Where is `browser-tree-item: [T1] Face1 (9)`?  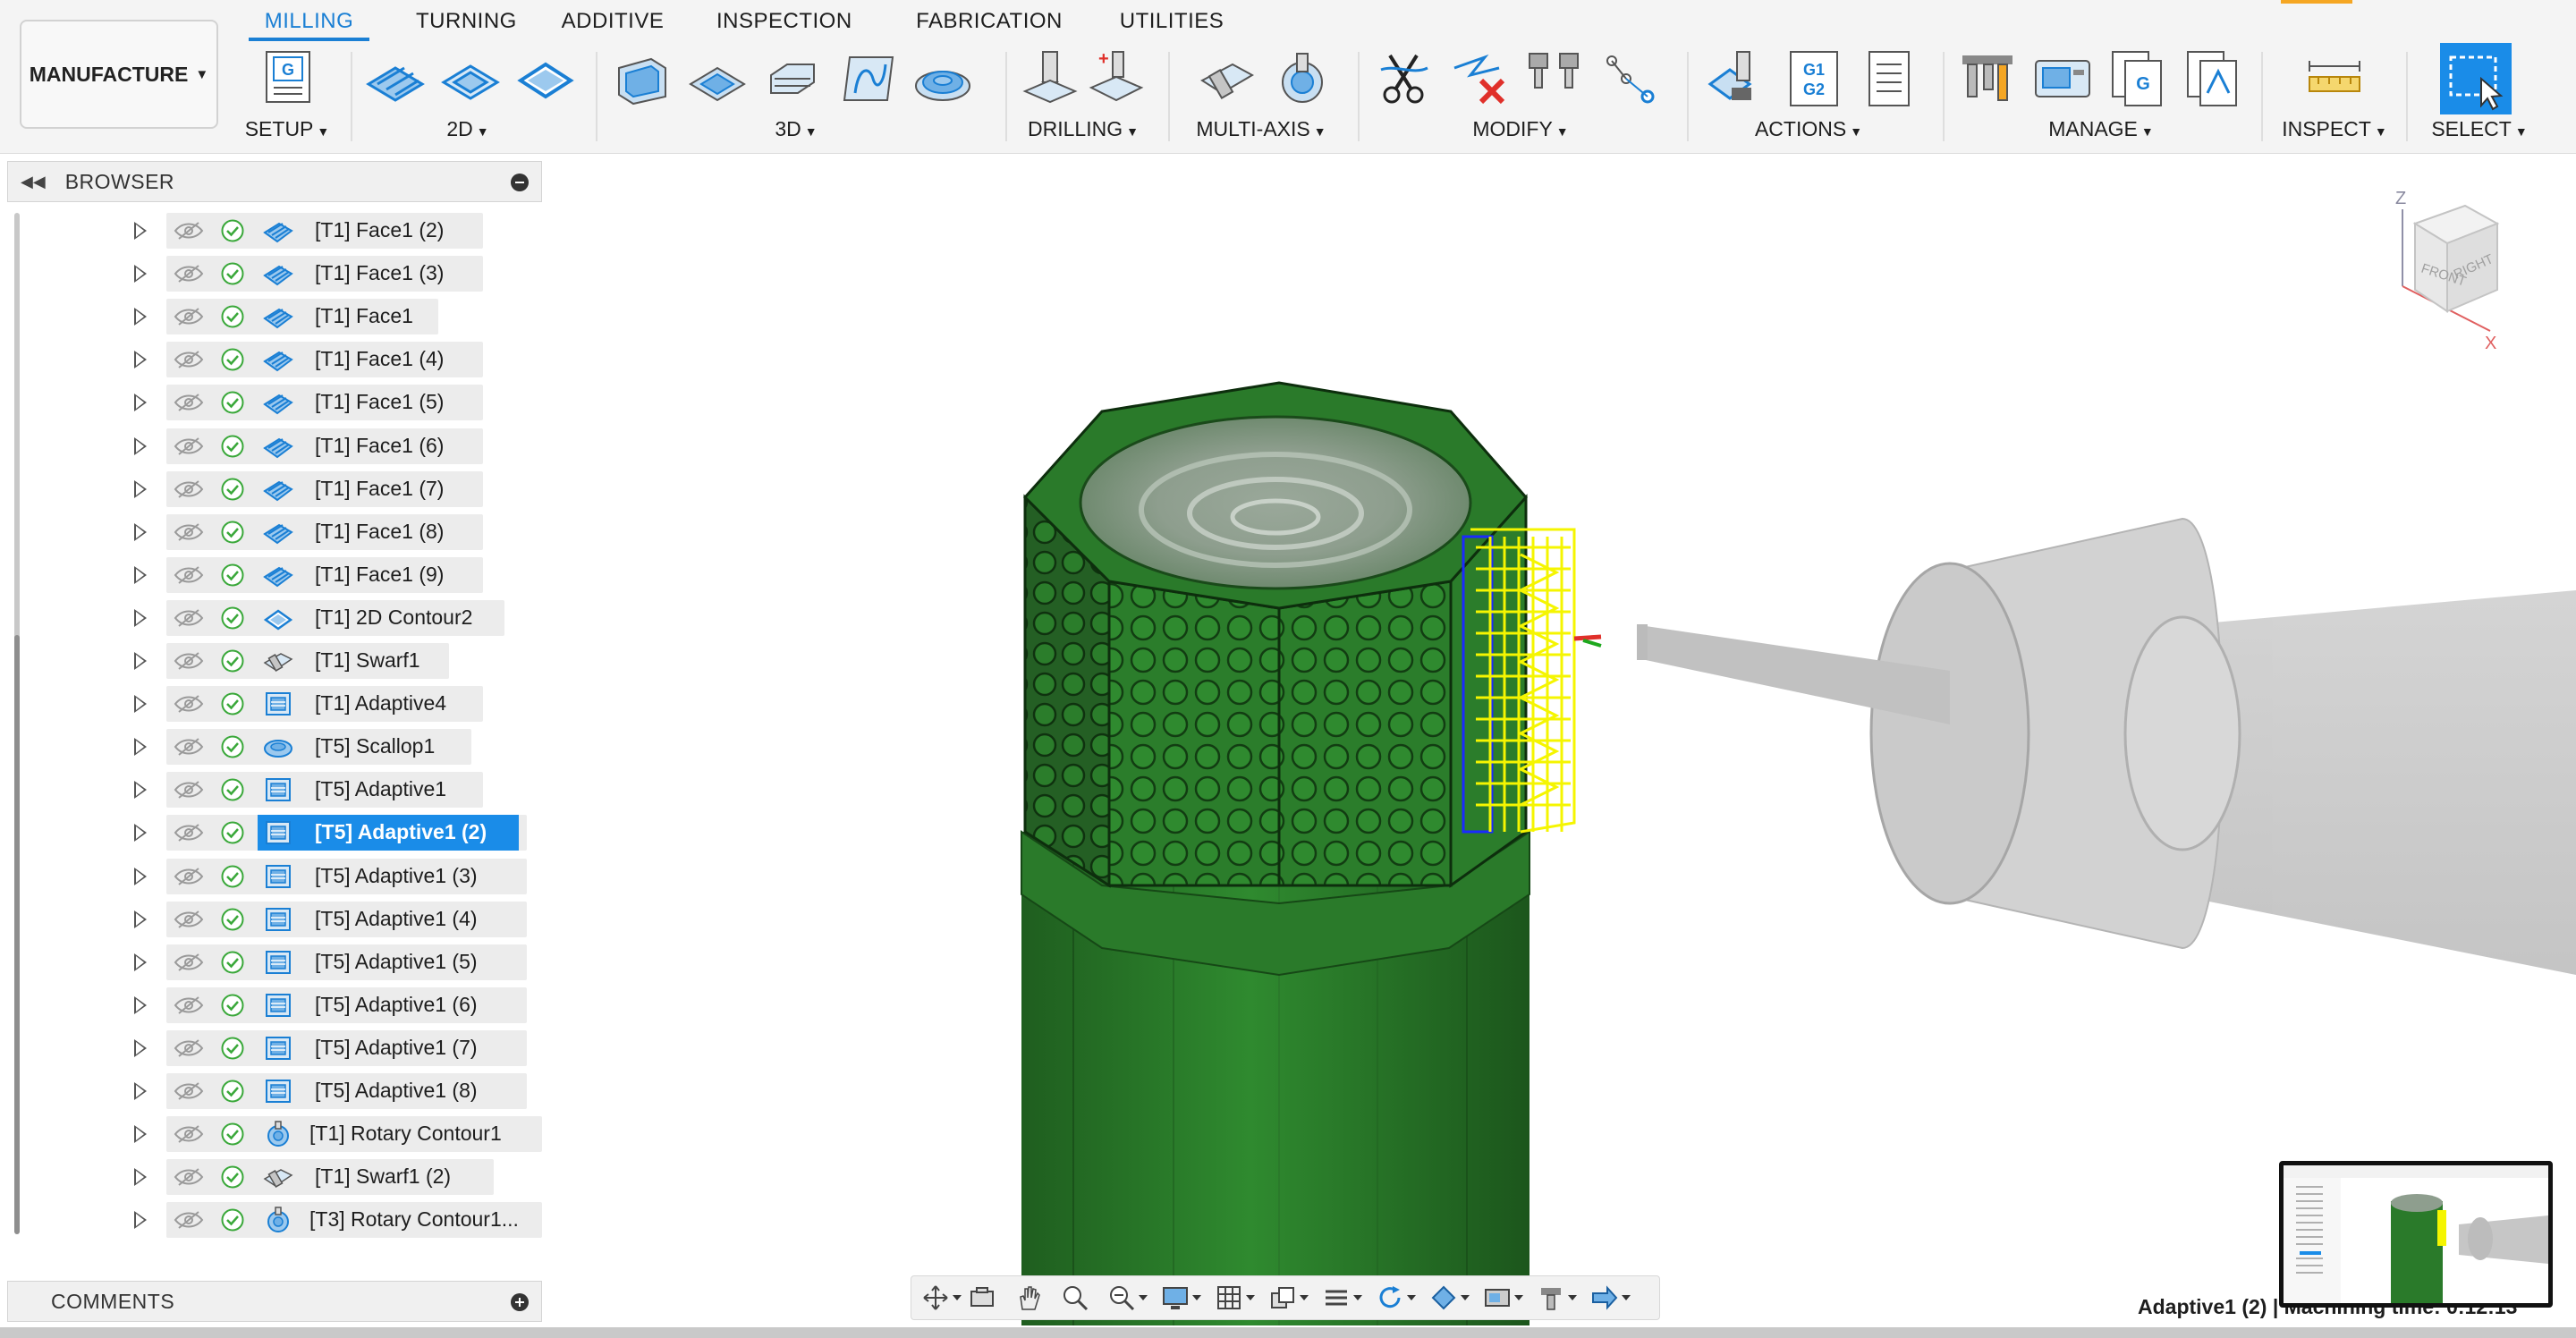 browser-tree-item: [T1] Face1 (9) is located at coordinates (277, 575).